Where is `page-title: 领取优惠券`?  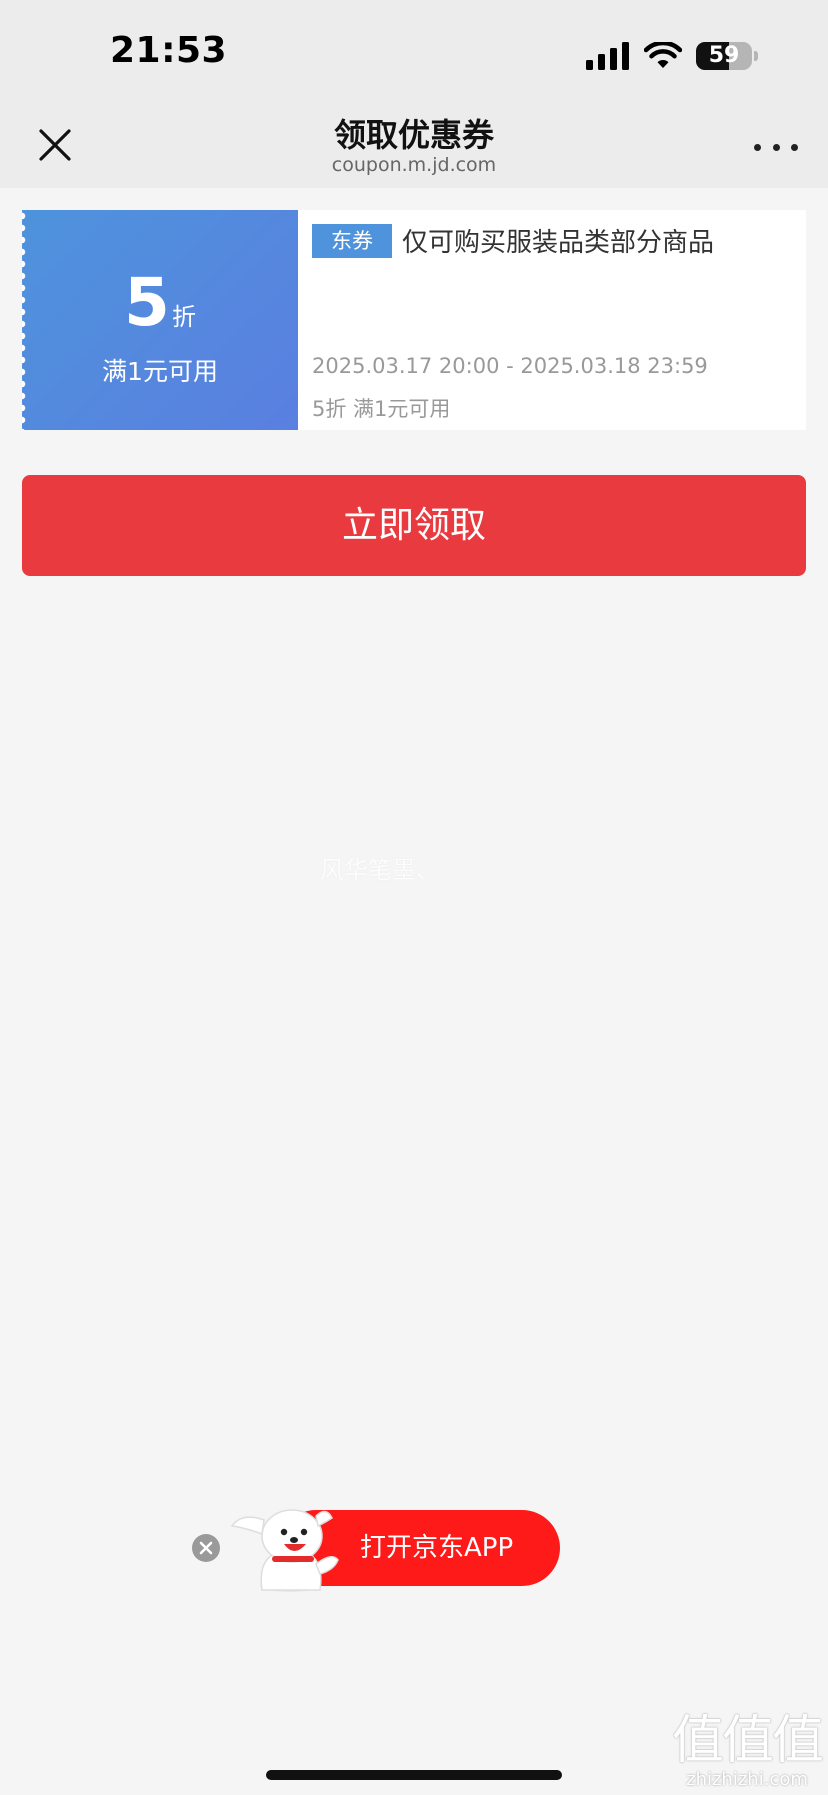 page-title: 领取优惠券 is located at coordinates (413, 135).